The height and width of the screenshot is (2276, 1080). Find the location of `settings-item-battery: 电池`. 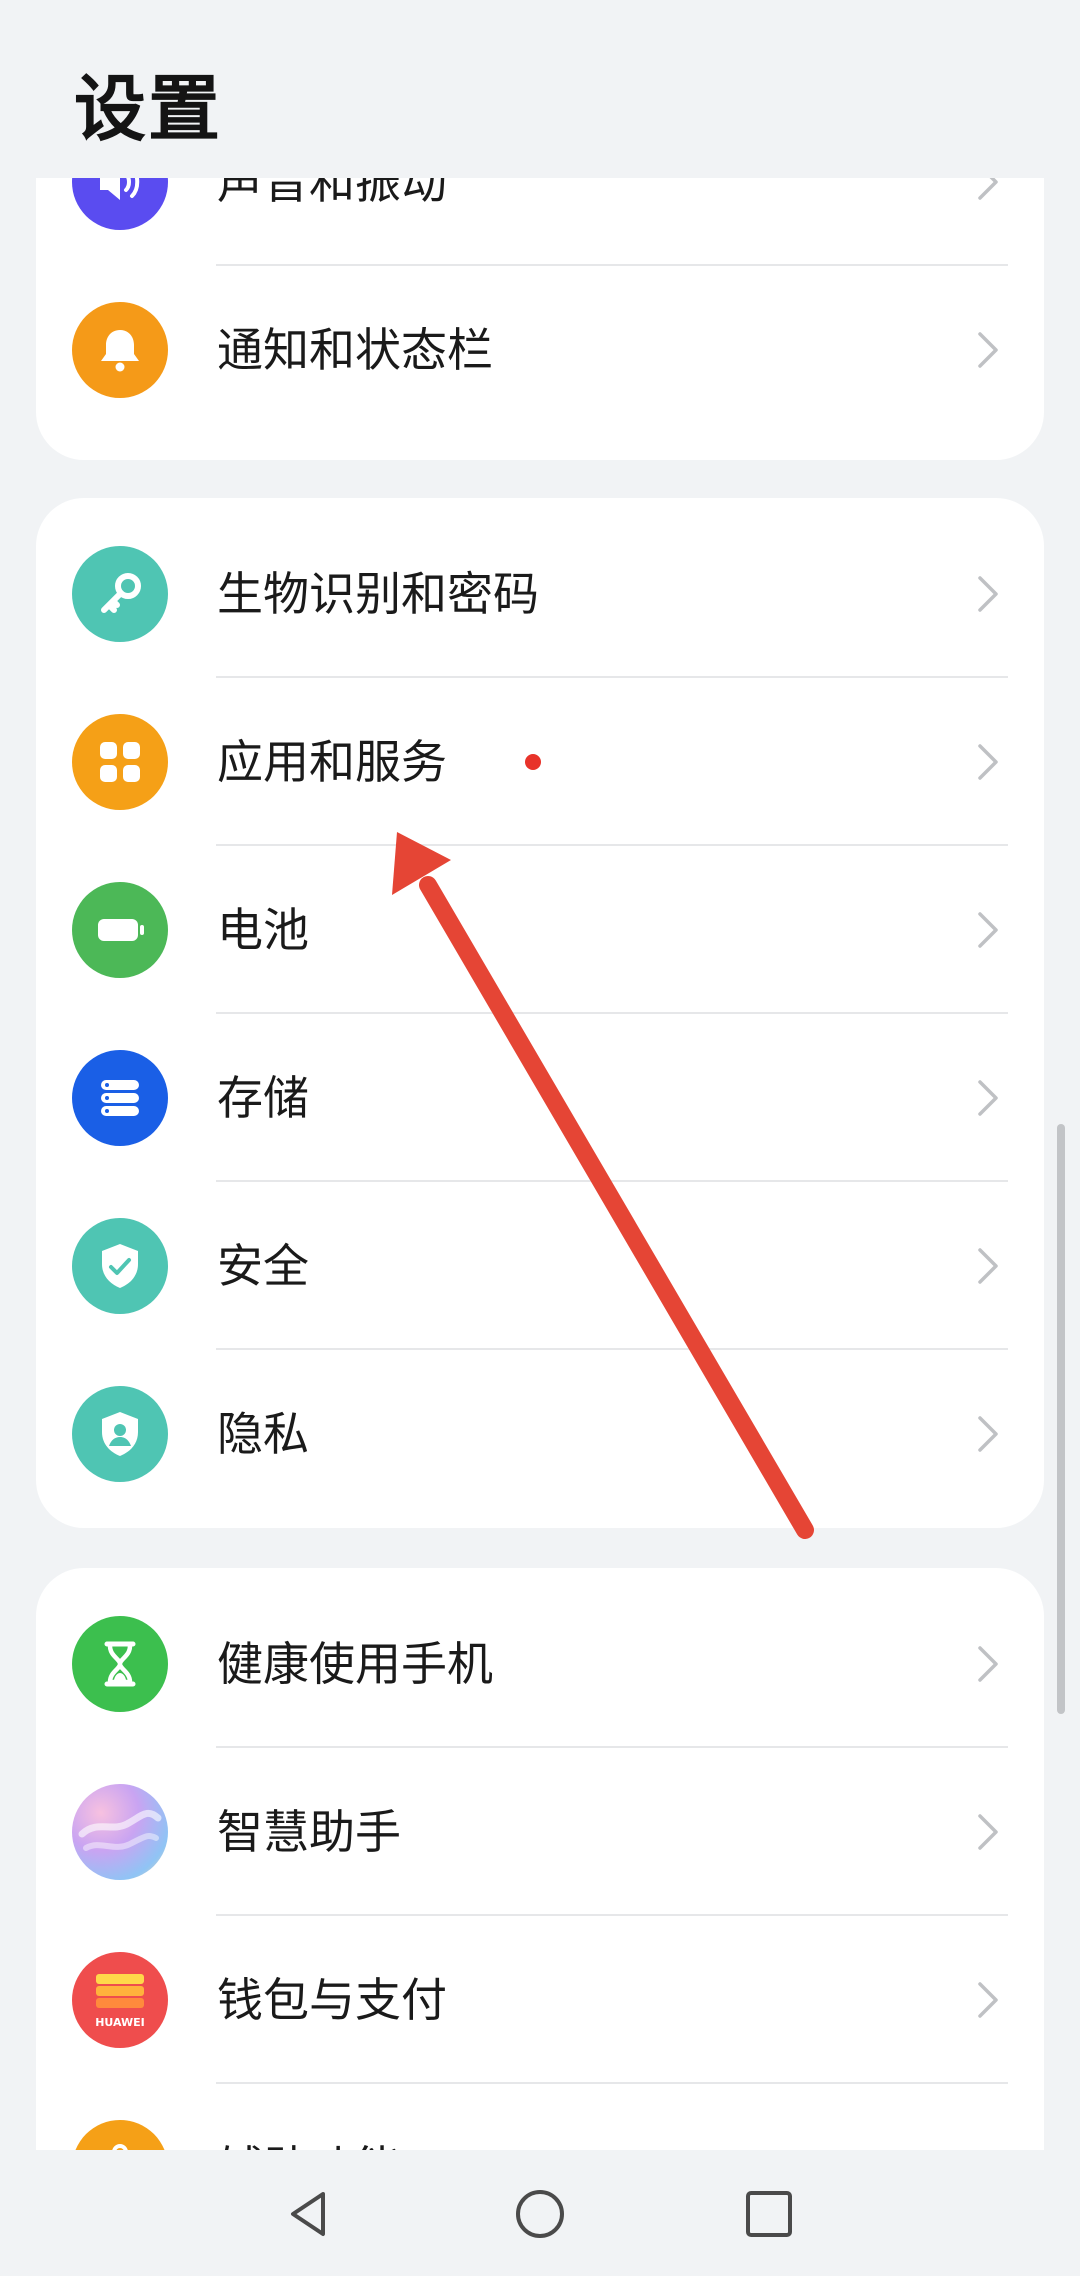

settings-item-battery: 电池 is located at coordinates (540, 930).